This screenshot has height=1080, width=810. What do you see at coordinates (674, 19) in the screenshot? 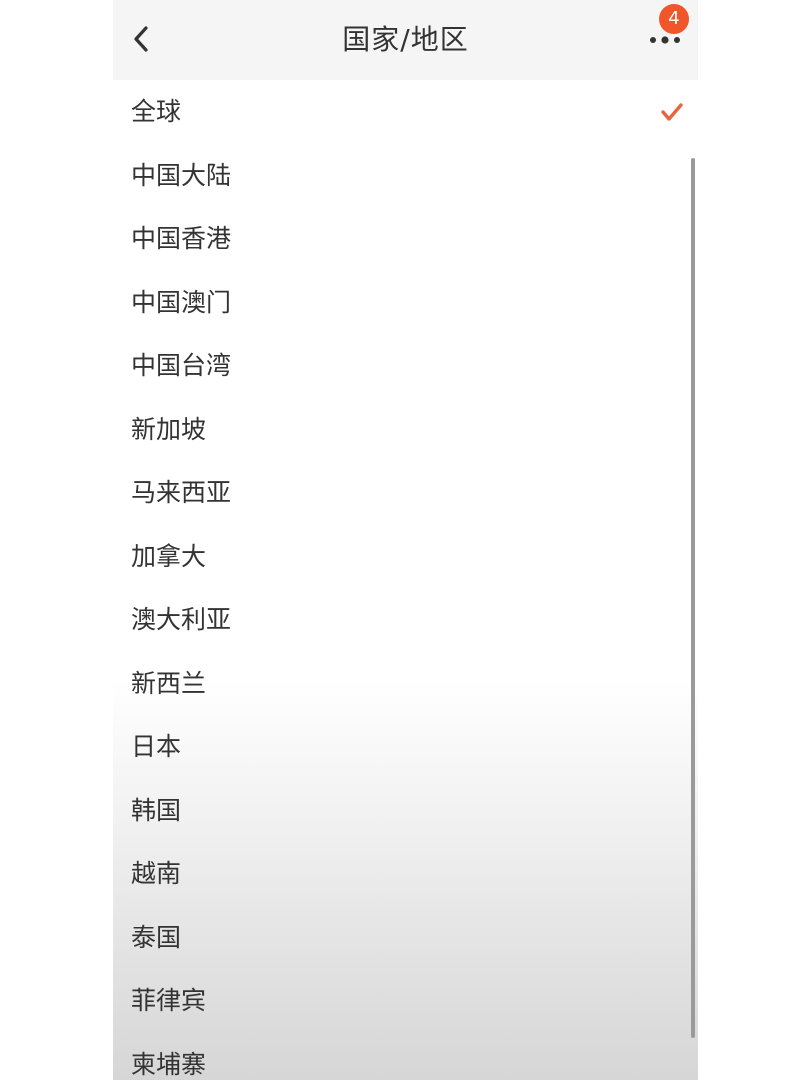
I see `notification-badge: 4` at bounding box center [674, 19].